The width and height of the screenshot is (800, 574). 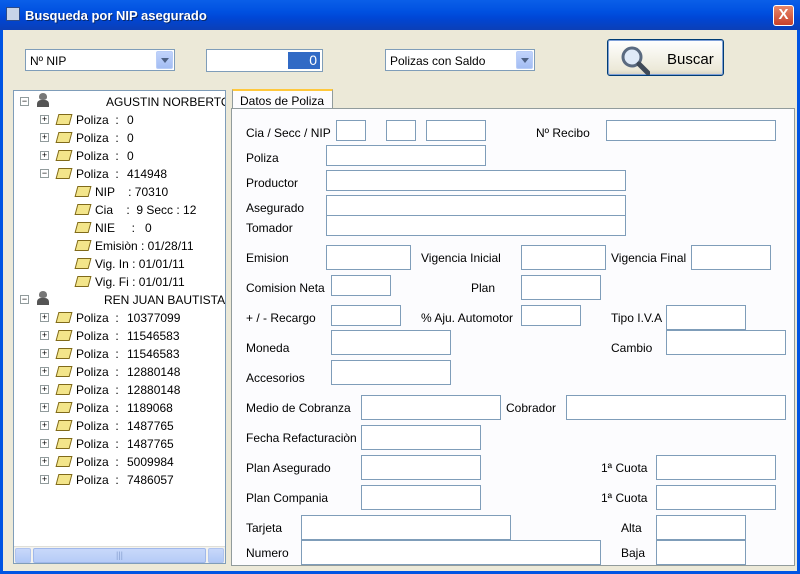 What do you see at coordinates (406, 527) in the screenshot?
I see `tarjeta-field` at bounding box center [406, 527].